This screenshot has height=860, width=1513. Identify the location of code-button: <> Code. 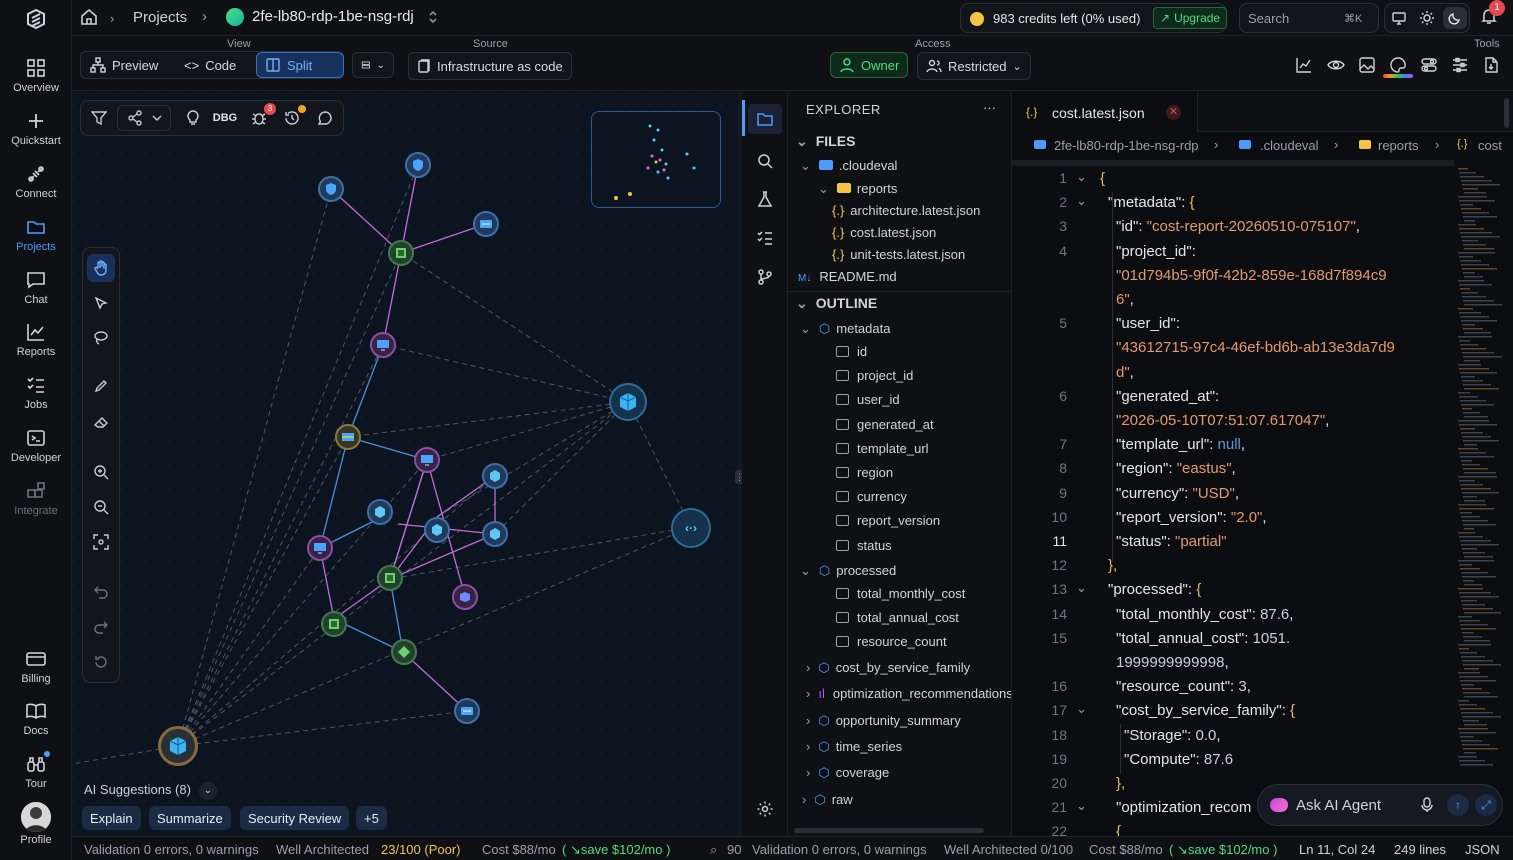
(210, 65).